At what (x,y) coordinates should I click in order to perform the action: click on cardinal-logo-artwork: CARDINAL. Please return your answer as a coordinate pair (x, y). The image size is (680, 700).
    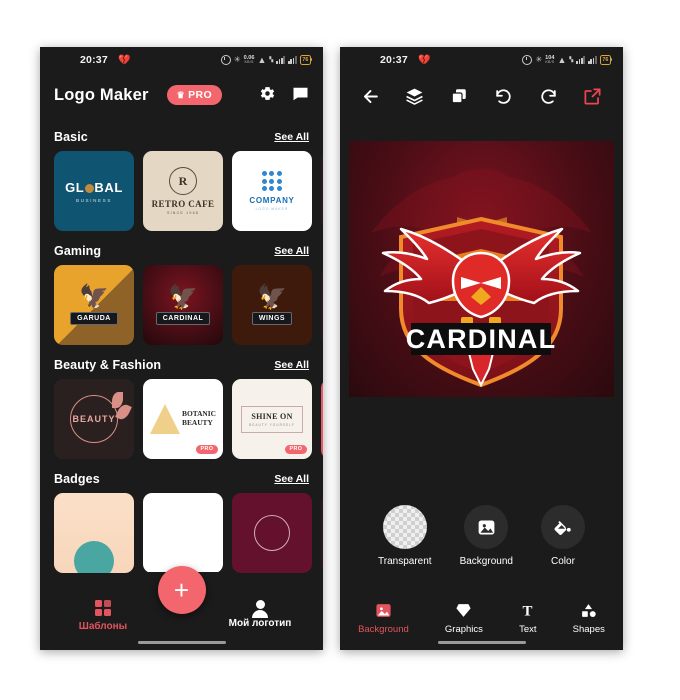
    Looking at the image, I should click on (481, 278).